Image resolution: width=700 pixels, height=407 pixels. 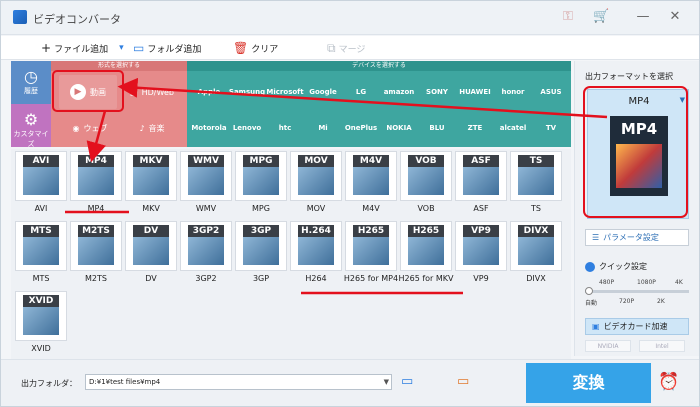 What do you see at coordinates (82, 48) in the screenshot?
I see `add-file-button: + ファイル追加 ▾` at bounding box center [82, 48].